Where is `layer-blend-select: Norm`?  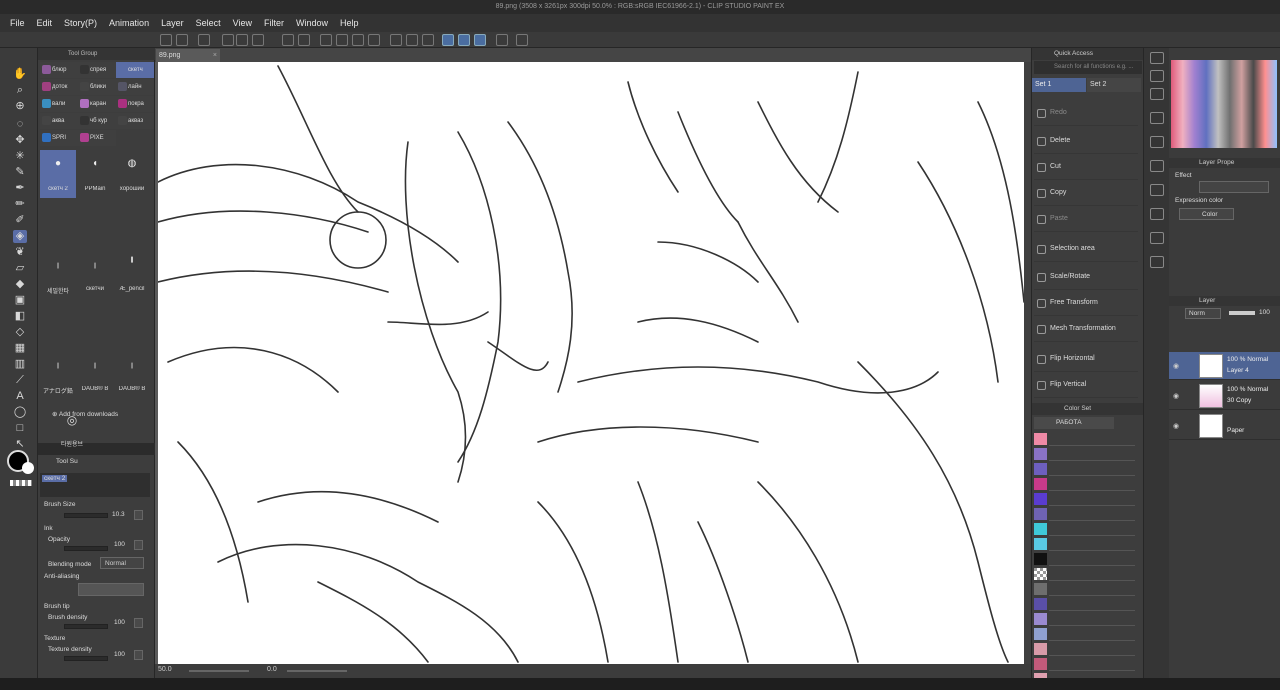
layer-blend-select: Norm is located at coordinates (1203, 313).